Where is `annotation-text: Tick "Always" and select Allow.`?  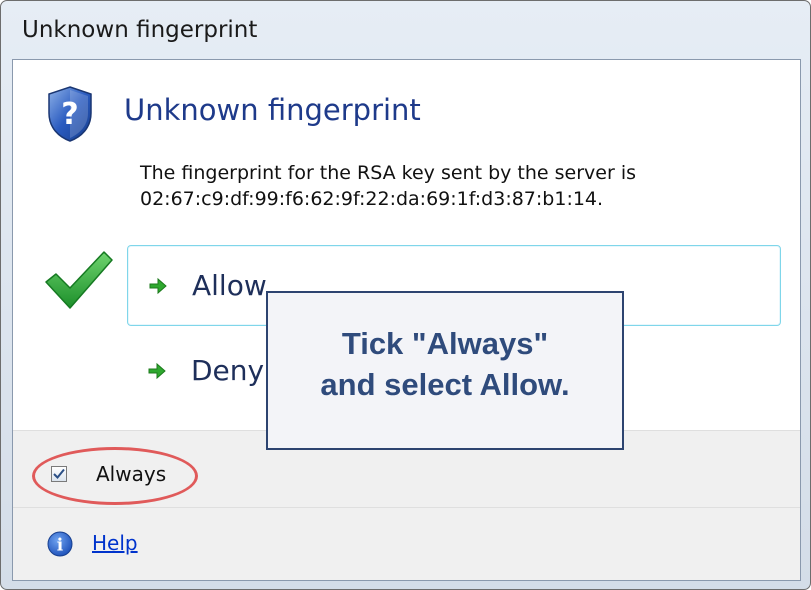 annotation-text: Tick "Always" and select Allow. is located at coordinates (445, 364).